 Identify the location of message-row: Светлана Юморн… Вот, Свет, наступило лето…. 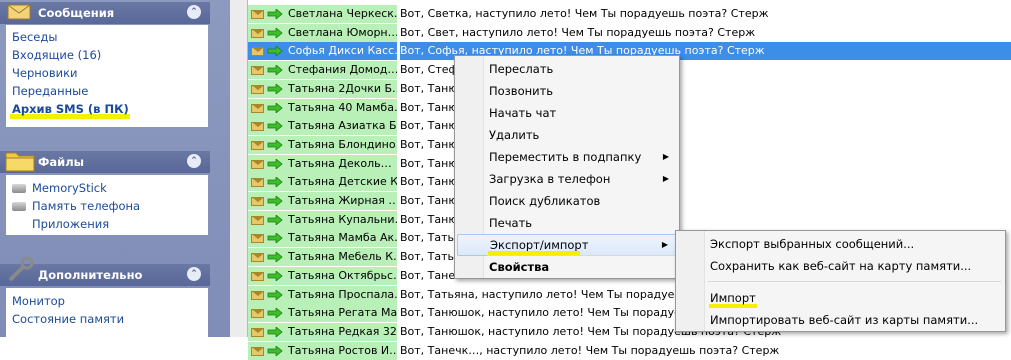
(629, 32).